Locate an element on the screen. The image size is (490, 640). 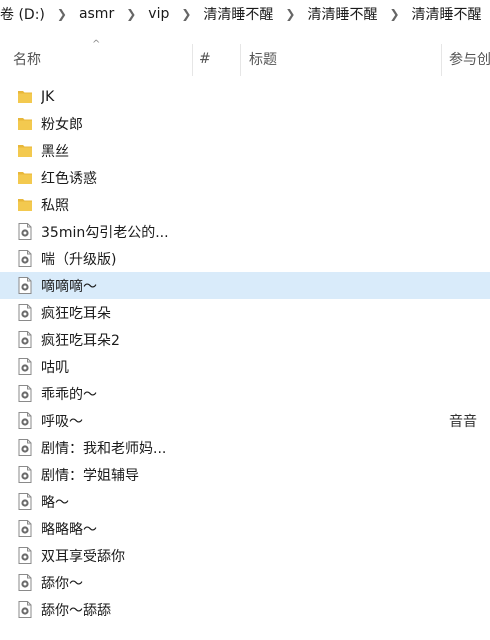
file-row: 嘀嘀嘀～ is located at coordinates (245, 285).